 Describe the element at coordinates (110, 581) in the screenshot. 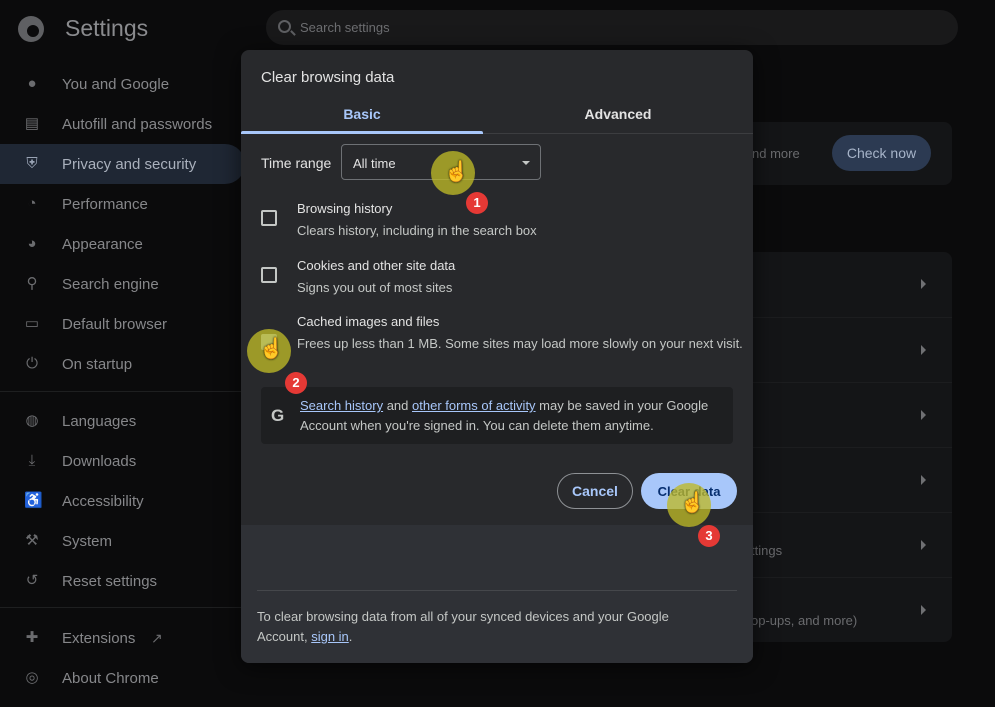

I see `sidebar-item-label: Reset settings` at that location.